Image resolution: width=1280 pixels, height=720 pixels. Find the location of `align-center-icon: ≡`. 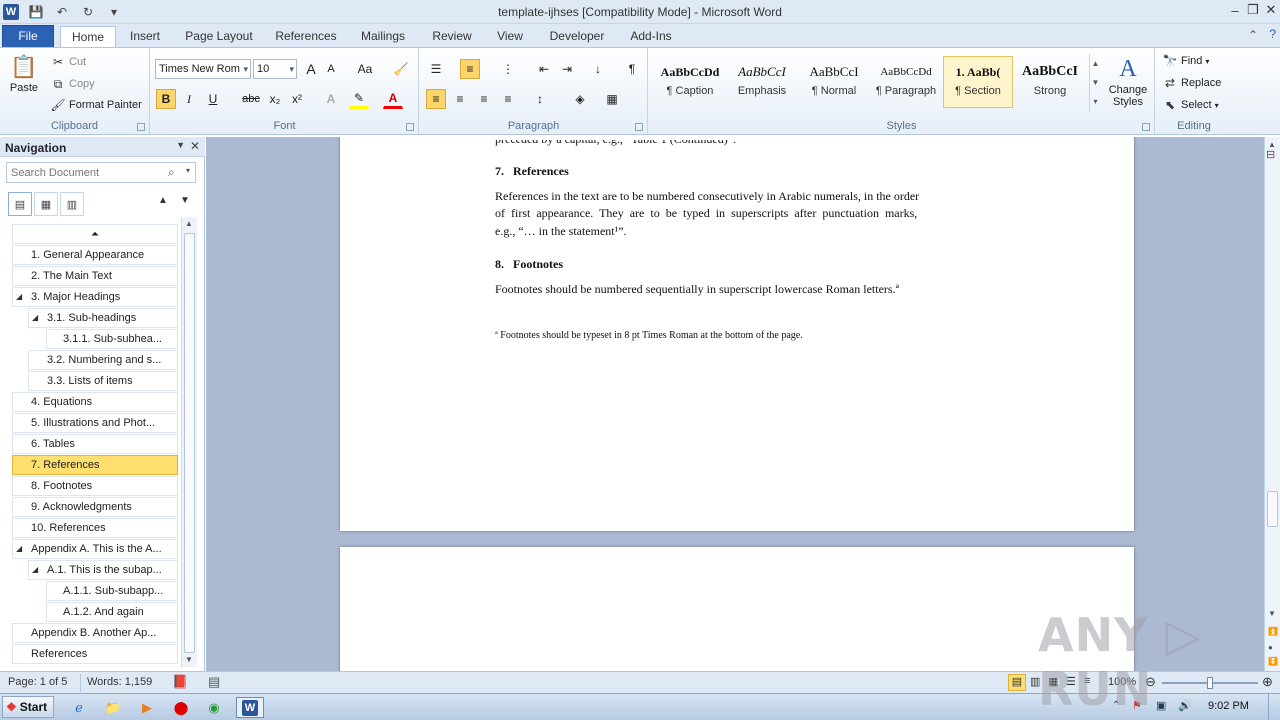

align-center-icon: ≡ is located at coordinates (460, 99).